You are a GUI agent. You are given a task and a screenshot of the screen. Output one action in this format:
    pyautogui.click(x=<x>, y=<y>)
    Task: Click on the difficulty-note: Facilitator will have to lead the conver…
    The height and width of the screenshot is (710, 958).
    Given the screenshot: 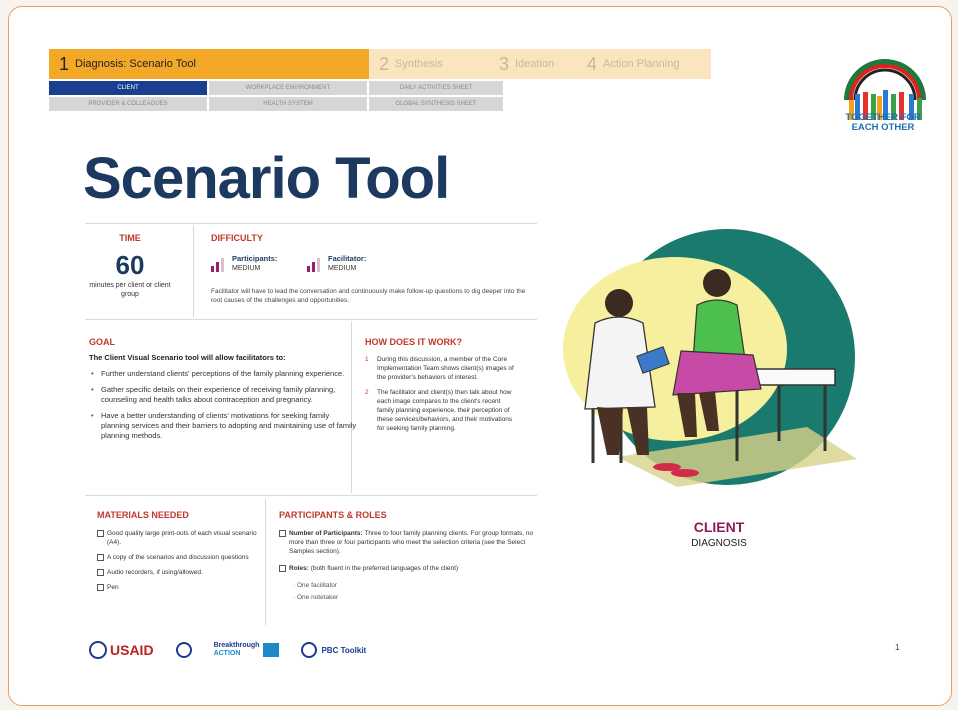 What is the action you would take?
    pyautogui.click(x=368, y=296)
    